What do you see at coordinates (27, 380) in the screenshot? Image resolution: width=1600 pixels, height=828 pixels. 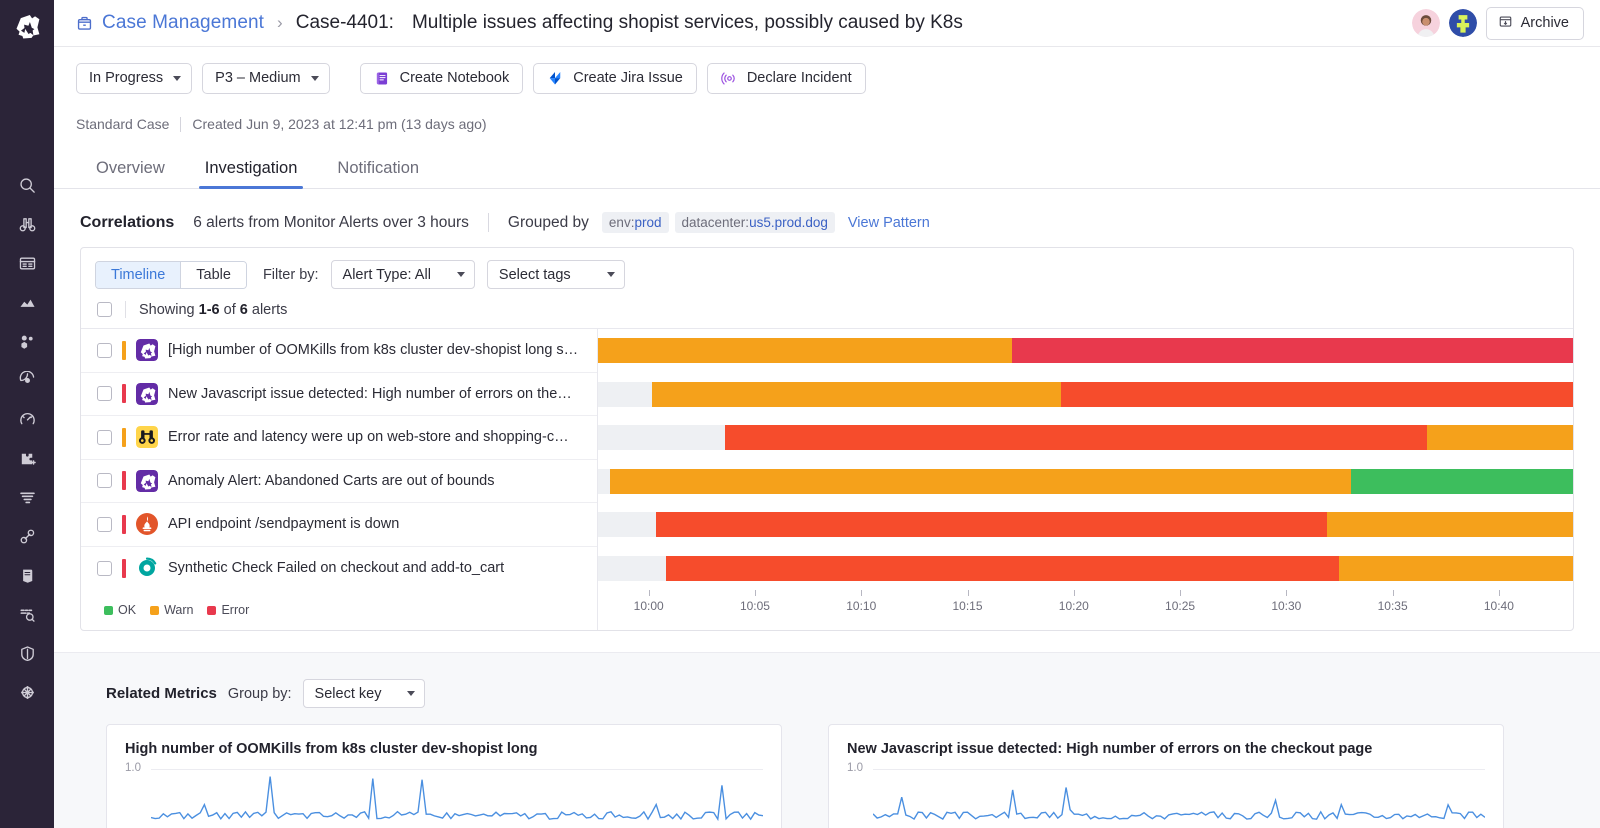 I see `rail-item-apm-target` at bounding box center [27, 380].